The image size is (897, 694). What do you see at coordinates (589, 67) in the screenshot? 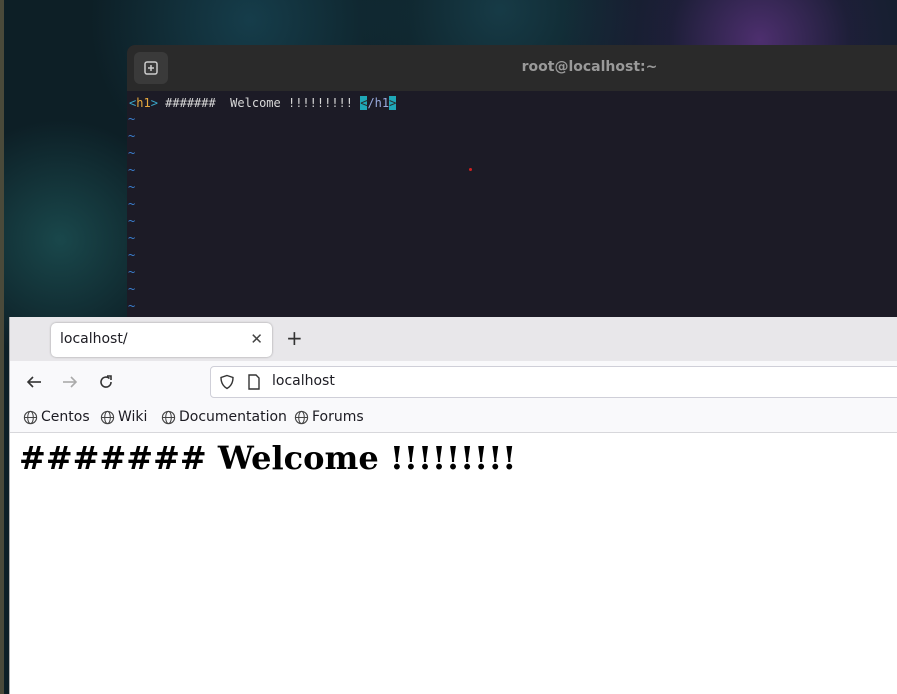
I see `terminal-title: root@localhost:~` at bounding box center [589, 67].